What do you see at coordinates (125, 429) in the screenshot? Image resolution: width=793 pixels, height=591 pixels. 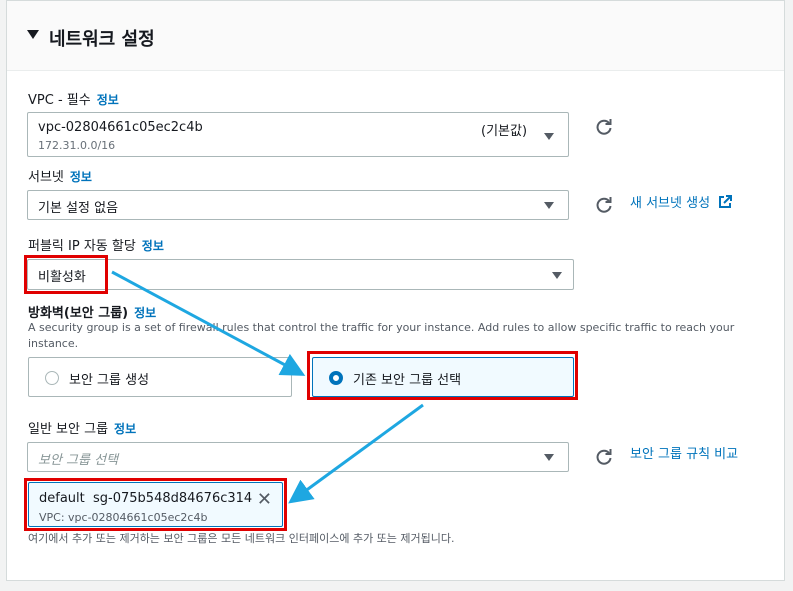 I see `common-sg-info-link: 정보` at bounding box center [125, 429].